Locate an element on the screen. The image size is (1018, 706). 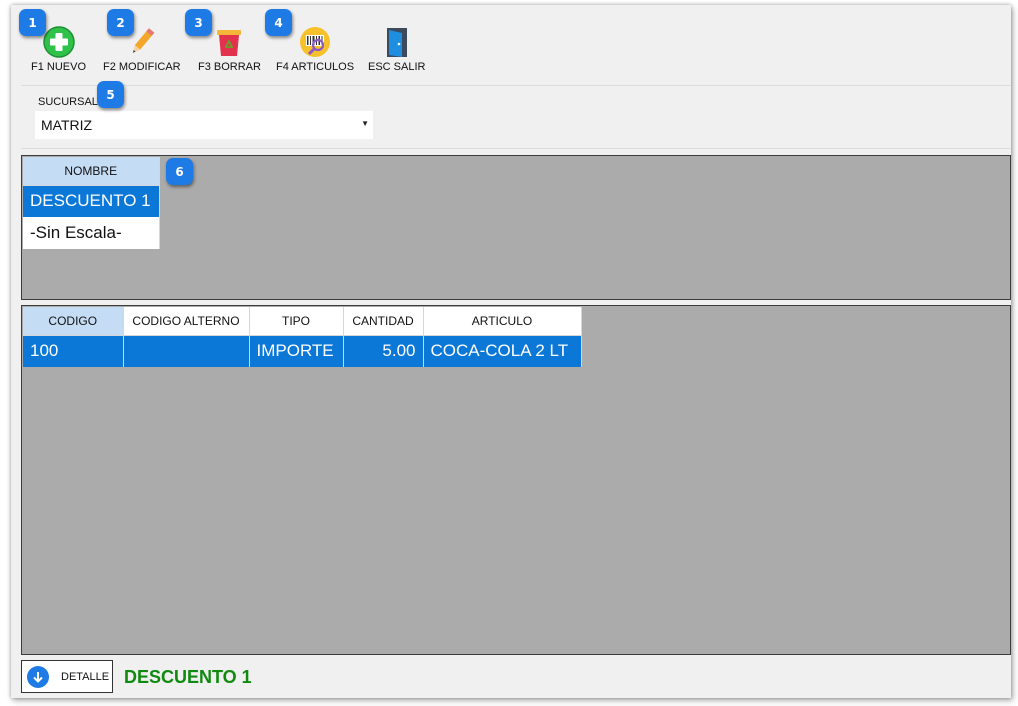
cantidad-cell: 5.00 is located at coordinates (383, 351).